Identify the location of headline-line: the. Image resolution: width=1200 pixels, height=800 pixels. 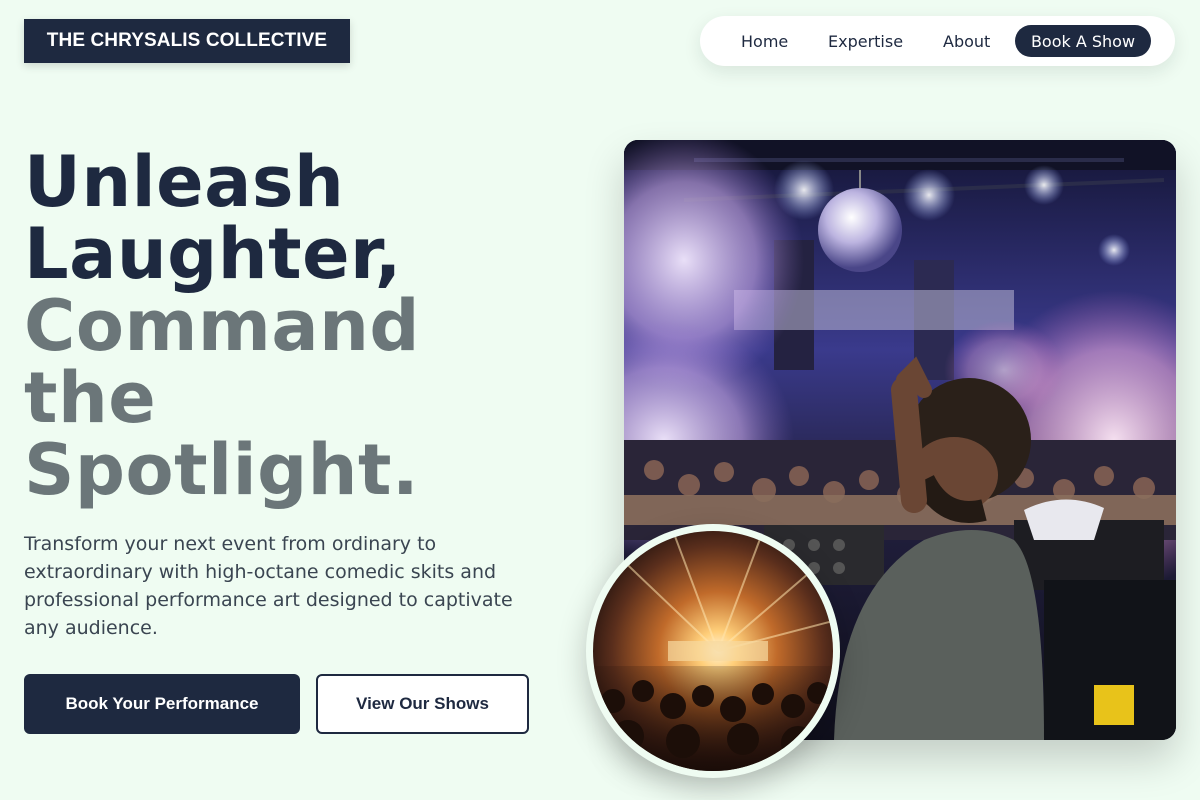
(90, 398).